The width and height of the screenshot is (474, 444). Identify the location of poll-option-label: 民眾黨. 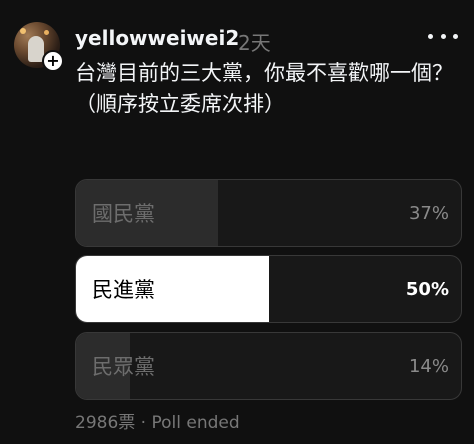
(123, 367).